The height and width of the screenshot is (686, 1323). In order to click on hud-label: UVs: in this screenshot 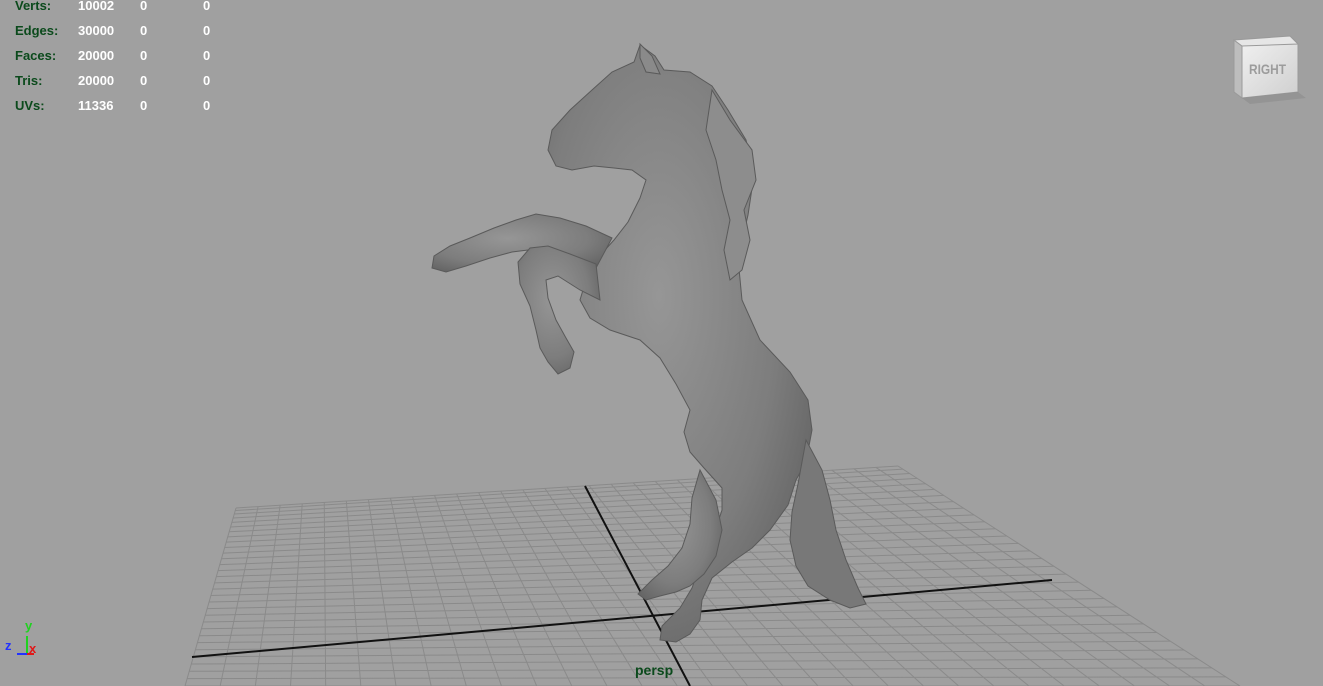, I will do `click(30, 105)`.